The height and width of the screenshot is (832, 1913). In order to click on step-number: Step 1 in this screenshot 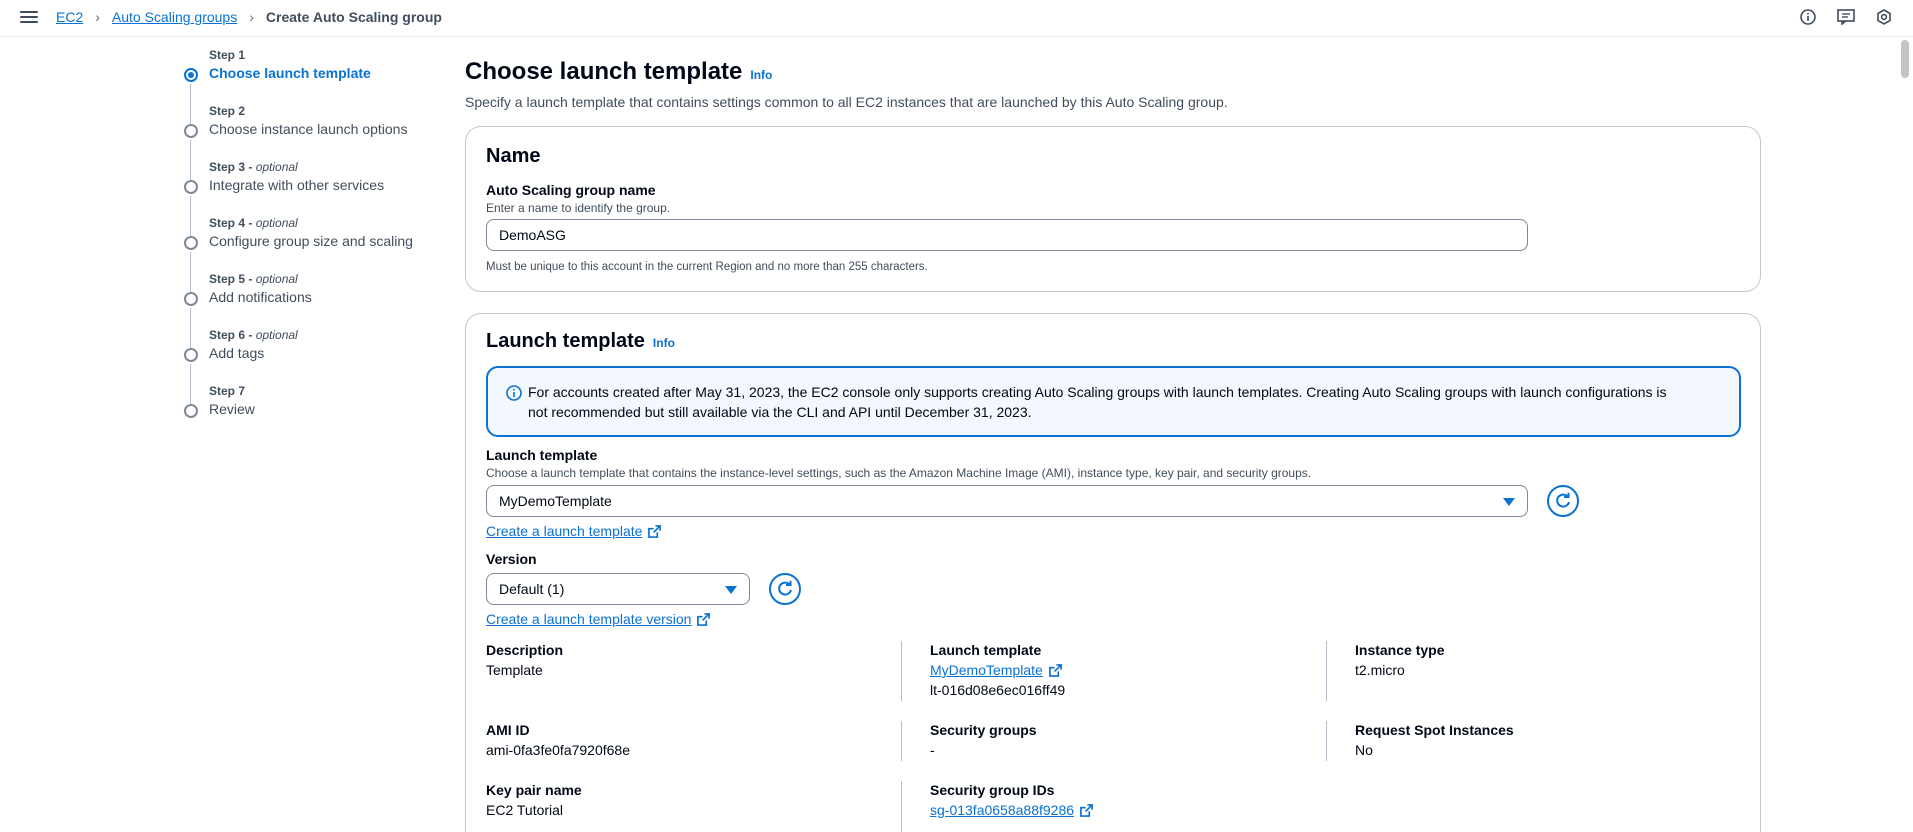, I will do `click(227, 55)`.